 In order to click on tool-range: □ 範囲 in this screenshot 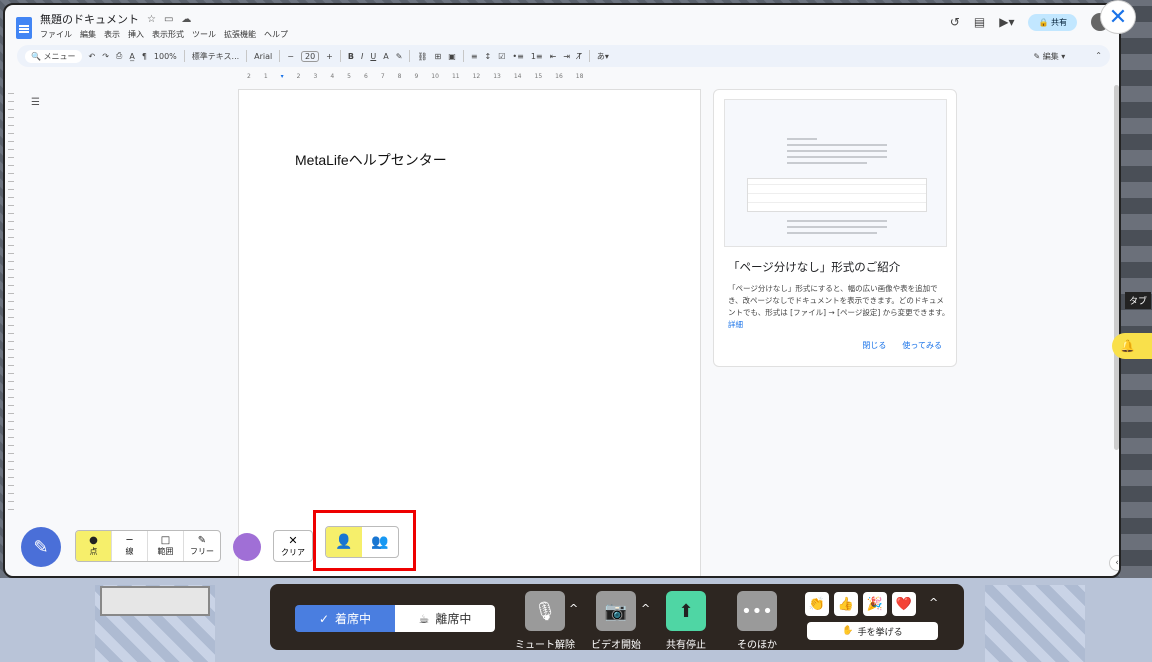, I will do `click(166, 546)`.